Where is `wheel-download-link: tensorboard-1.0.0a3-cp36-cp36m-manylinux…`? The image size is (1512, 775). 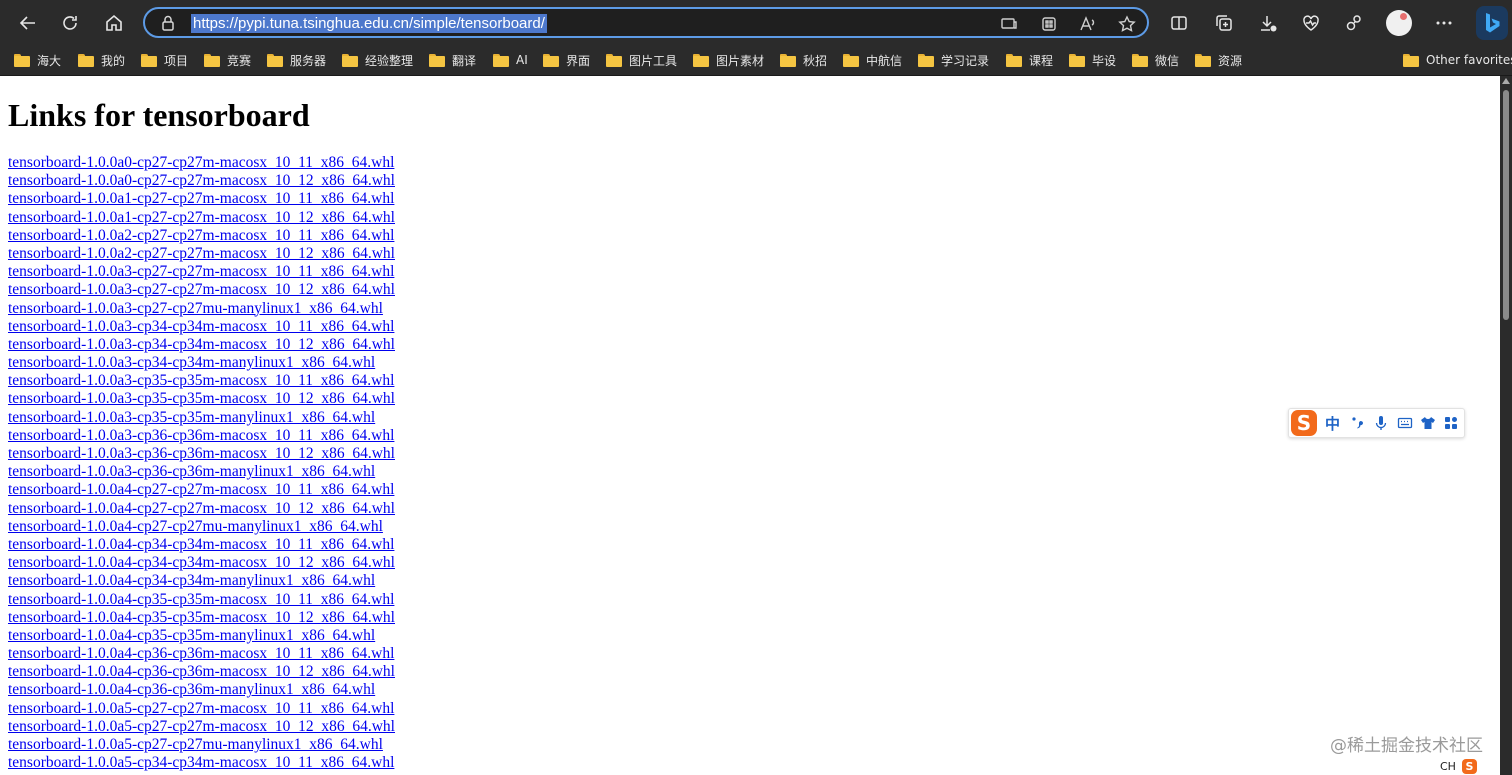
wheel-download-link: tensorboard-1.0.0a3-cp36-cp36m-manylinux… is located at coordinates (201, 472).